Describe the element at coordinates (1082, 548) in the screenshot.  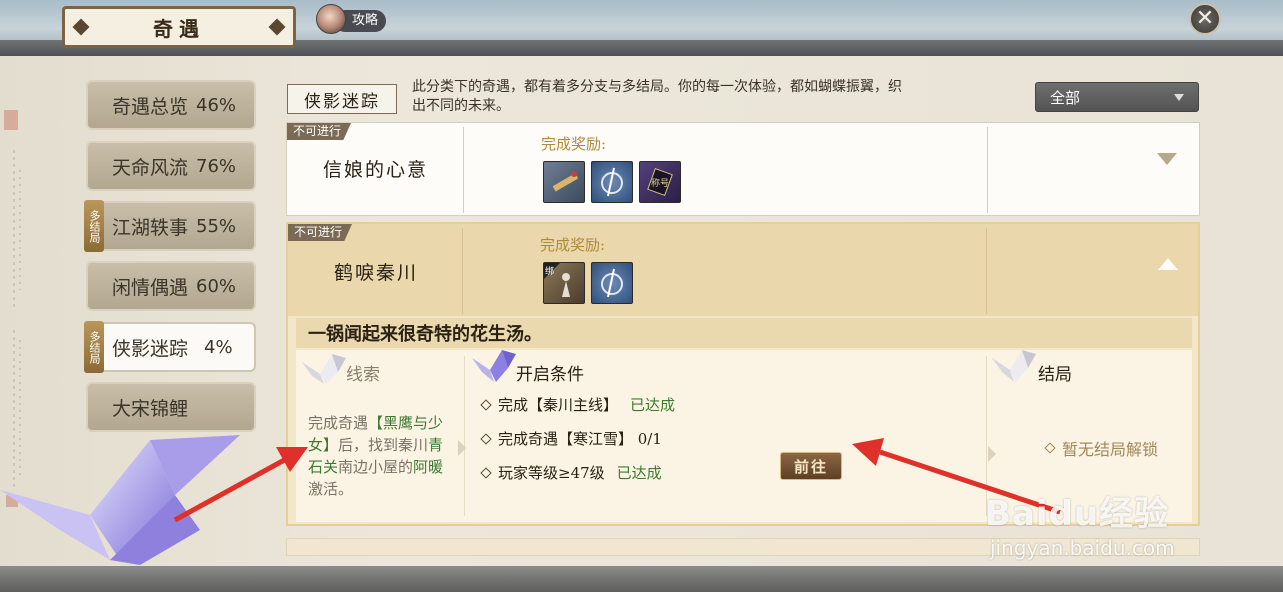
I see `watermark-url: jingyan.baidu.com` at that location.